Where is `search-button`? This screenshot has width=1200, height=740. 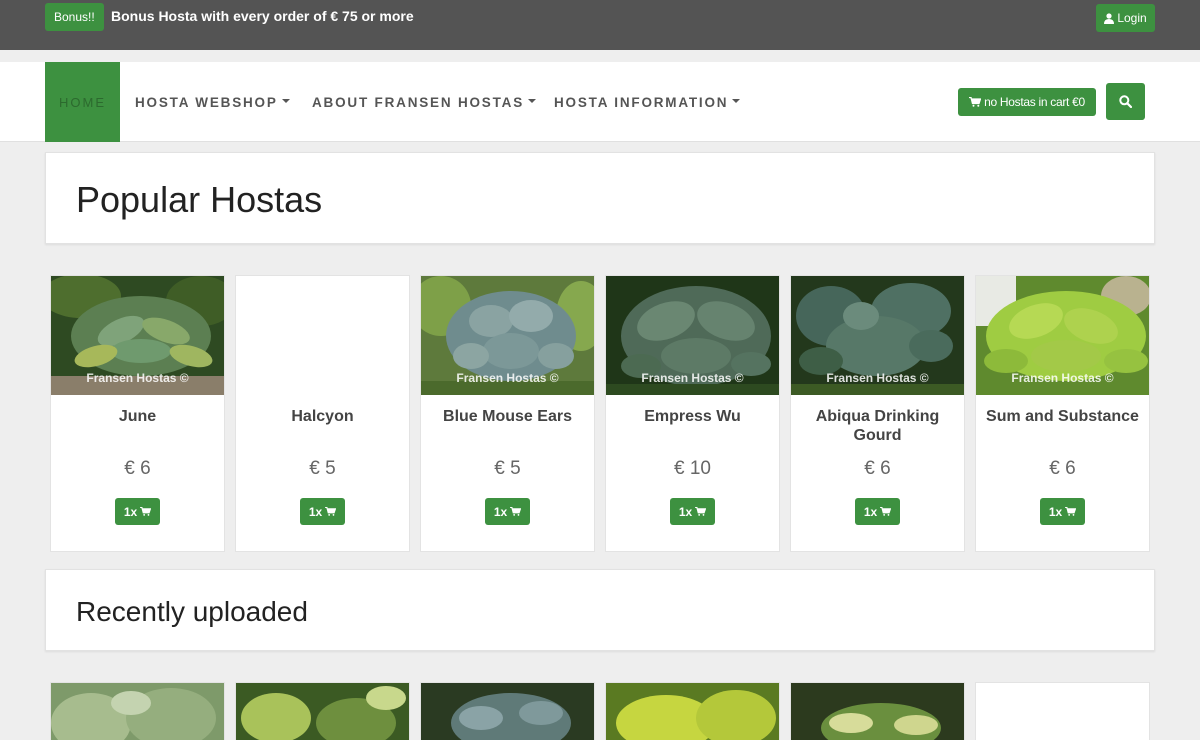 search-button is located at coordinates (1125, 101).